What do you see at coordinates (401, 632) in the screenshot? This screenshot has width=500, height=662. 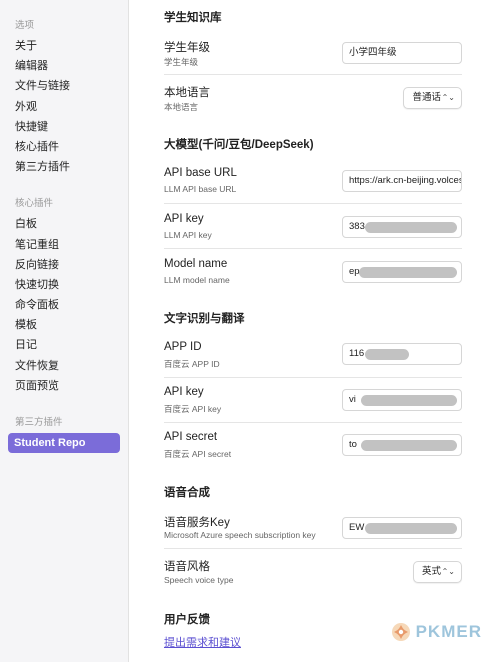 I see `pkmer-logo-icon` at bounding box center [401, 632].